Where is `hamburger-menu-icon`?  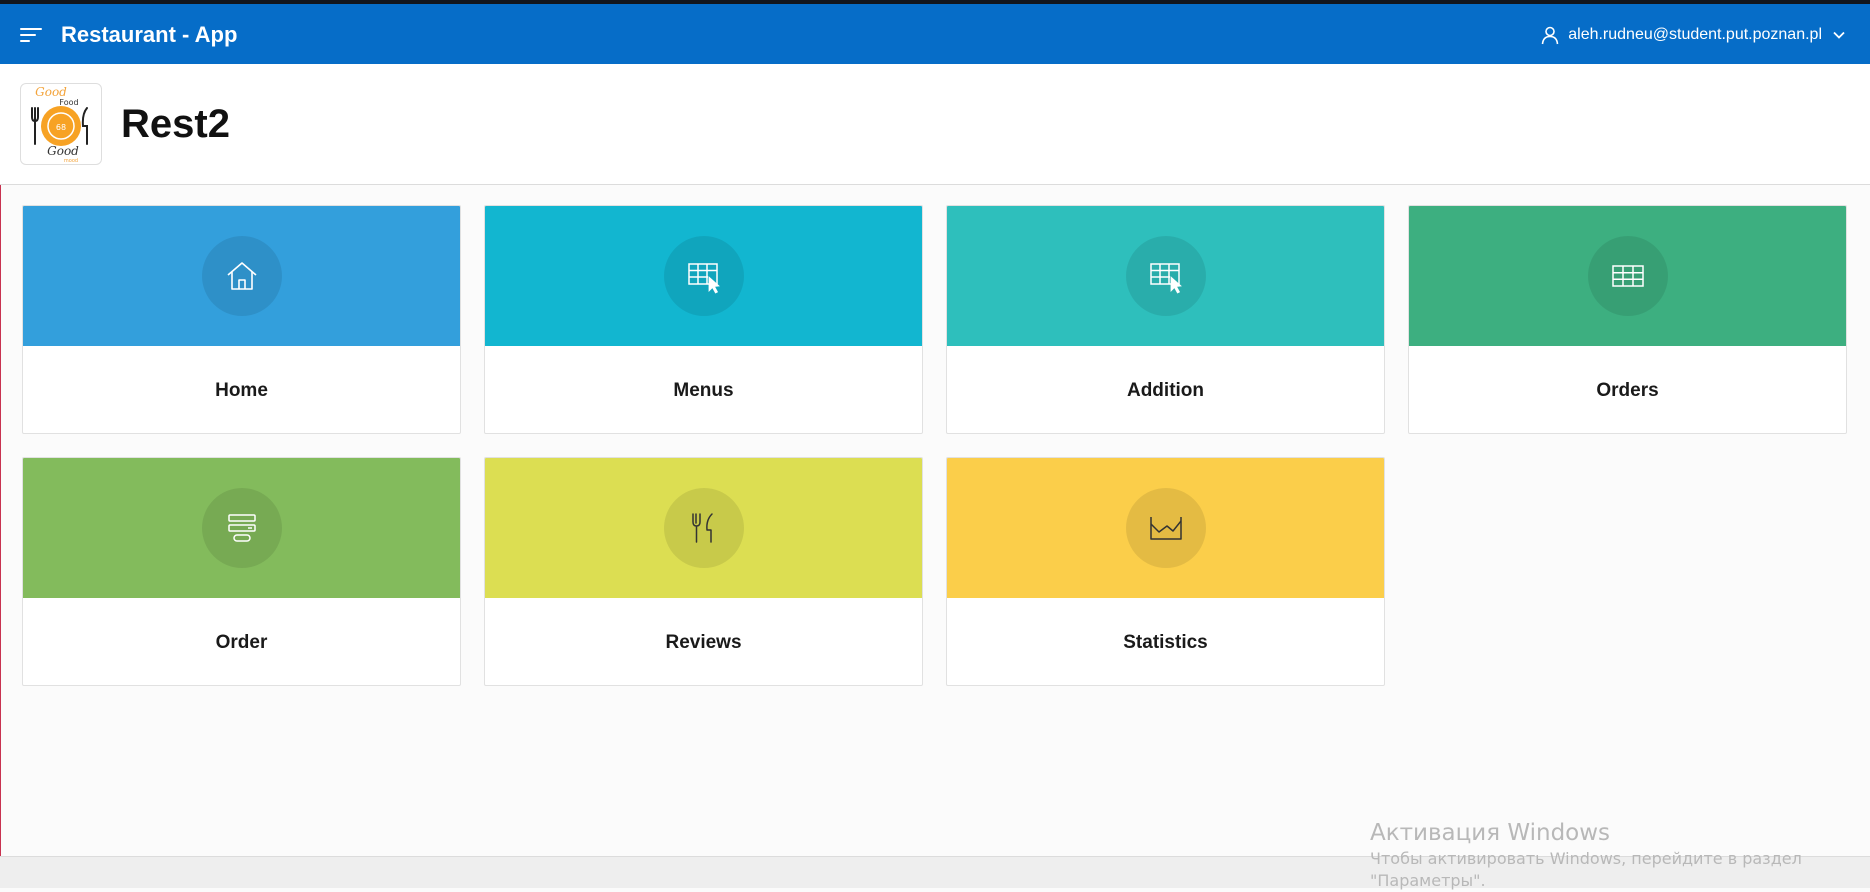 hamburger-menu-icon is located at coordinates (31, 35).